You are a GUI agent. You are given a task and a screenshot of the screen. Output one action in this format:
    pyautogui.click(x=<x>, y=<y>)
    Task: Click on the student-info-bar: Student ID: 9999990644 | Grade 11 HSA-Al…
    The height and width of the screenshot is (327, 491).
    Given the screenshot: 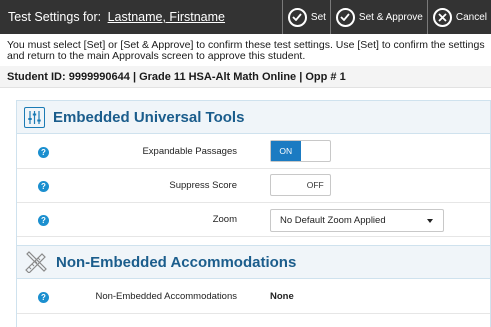 What is the action you would take?
    pyautogui.click(x=245, y=77)
    